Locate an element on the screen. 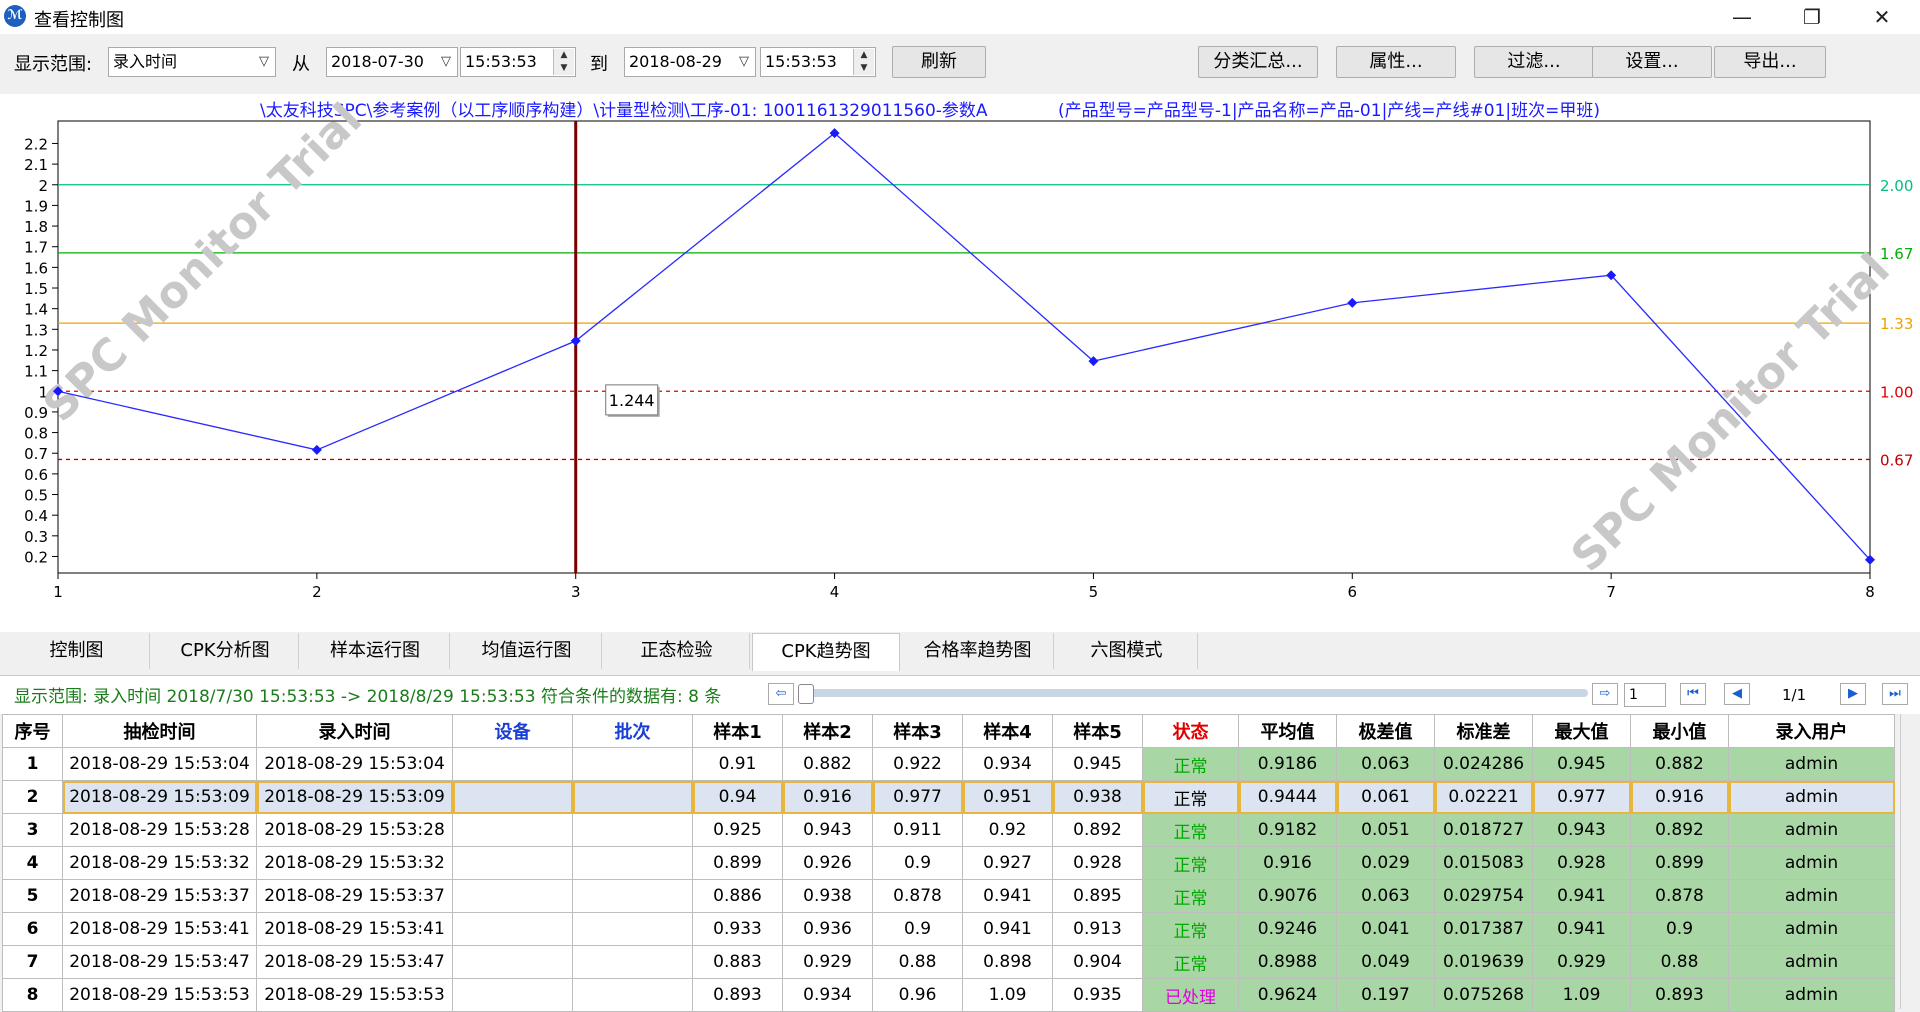 Image resolution: width=1920 pixels, height=1012 pixels. last-page-icon: ⏭ is located at coordinates (1895, 694).